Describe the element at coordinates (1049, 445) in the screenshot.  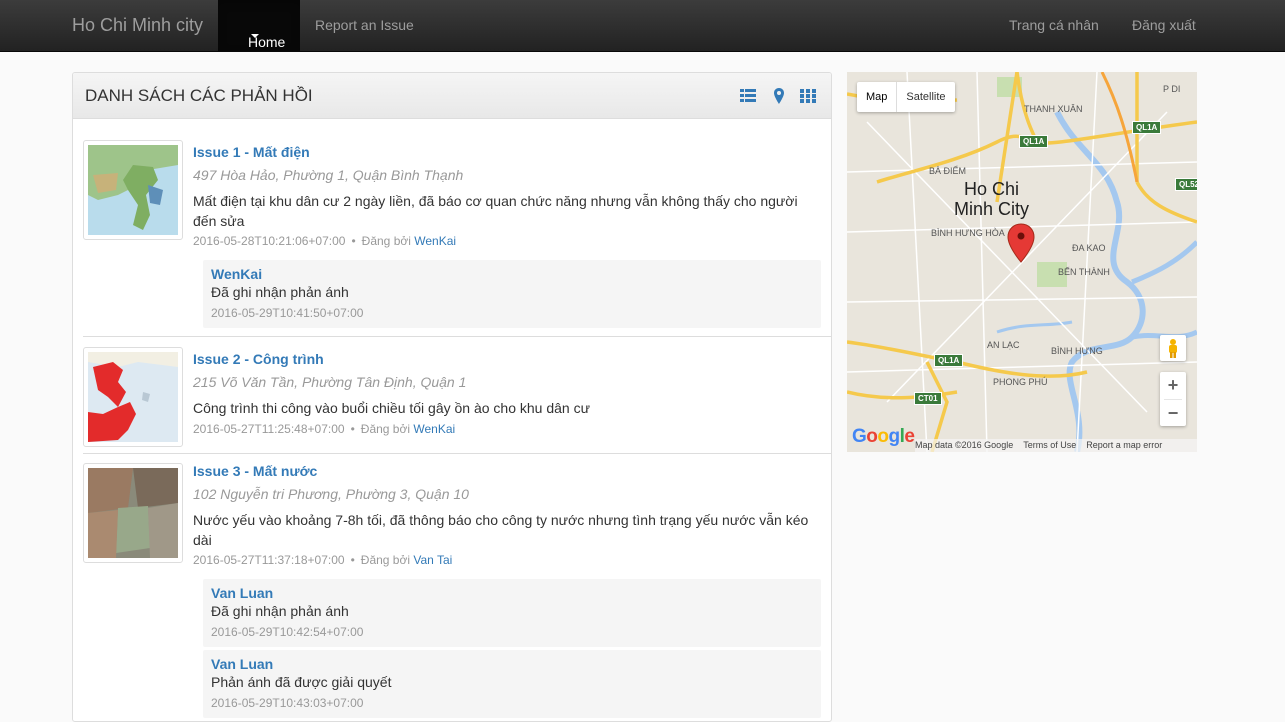
I see `terms-of-use-link: Terms of Use` at that location.